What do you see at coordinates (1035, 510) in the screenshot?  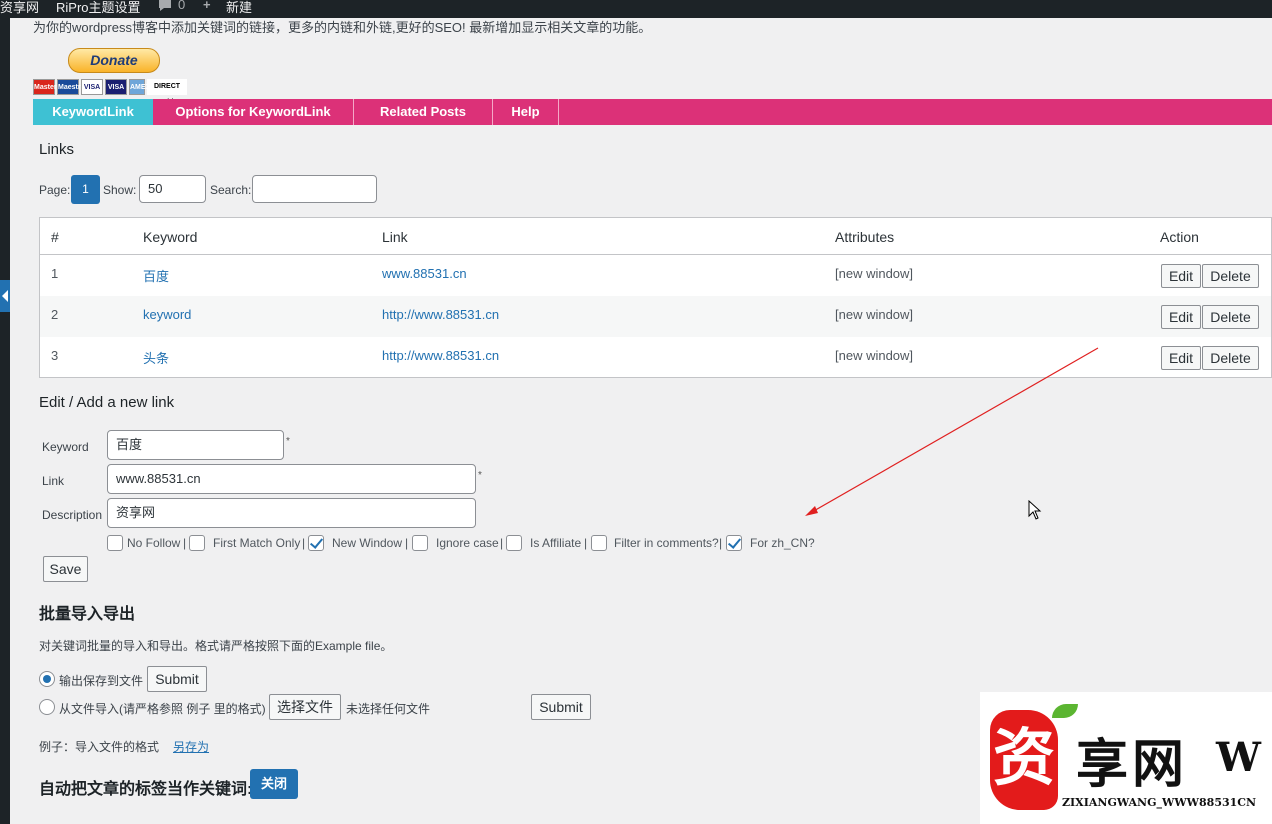 I see `mouse-cursor-icon` at bounding box center [1035, 510].